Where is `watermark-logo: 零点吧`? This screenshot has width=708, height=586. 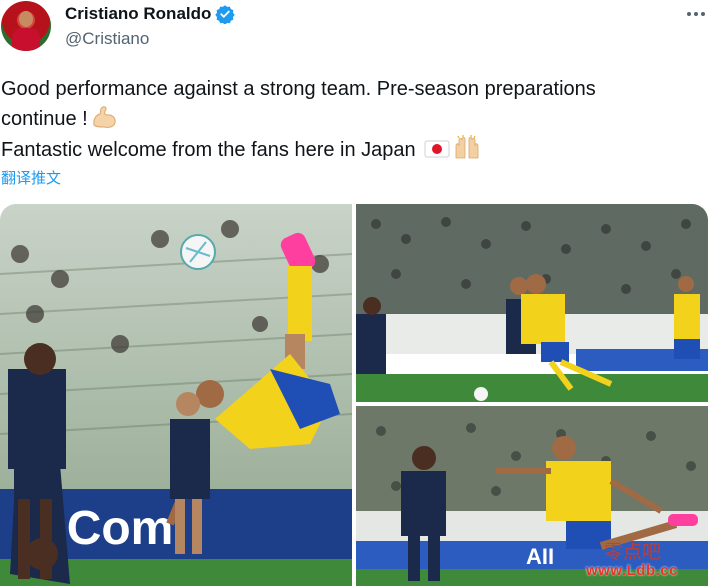 watermark-logo: 零点吧 is located at coordinates (633, 552).